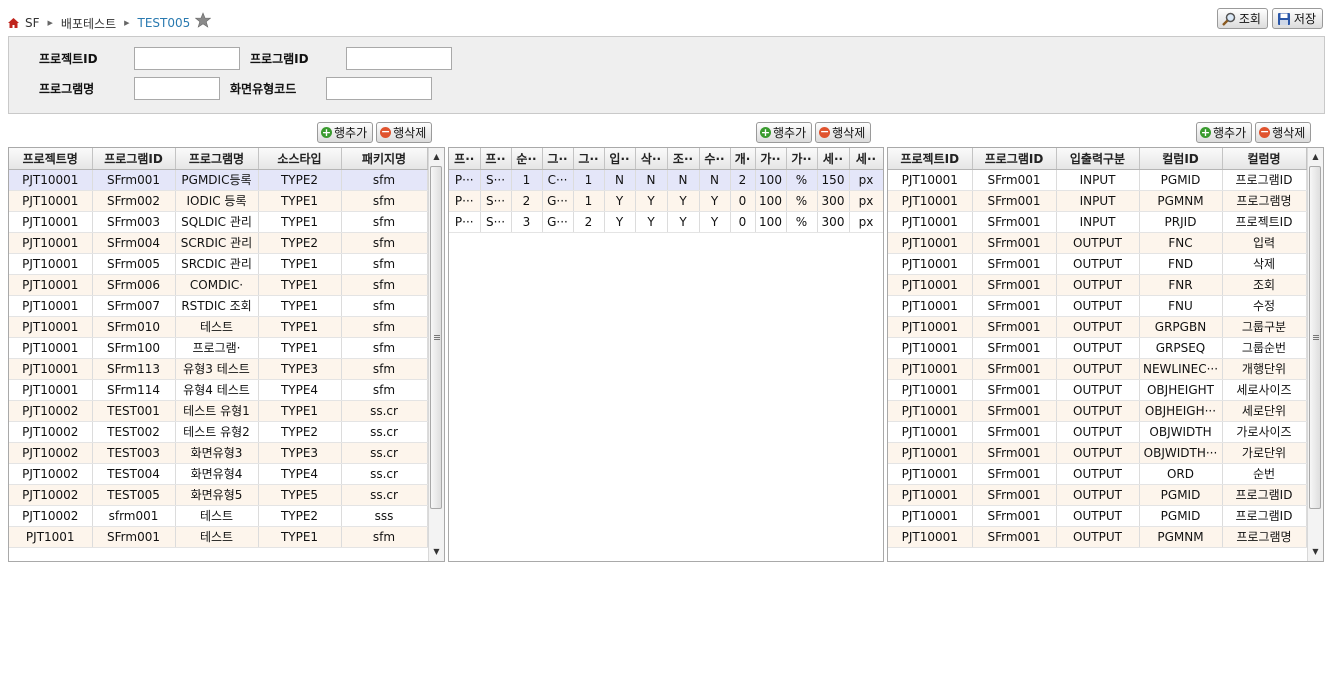 Image resolution: width=1329 pixels, height=698 pixels. Describe the element at coordinates (558, 180) in the screenshot. I see `table-cell: C···` at that location.